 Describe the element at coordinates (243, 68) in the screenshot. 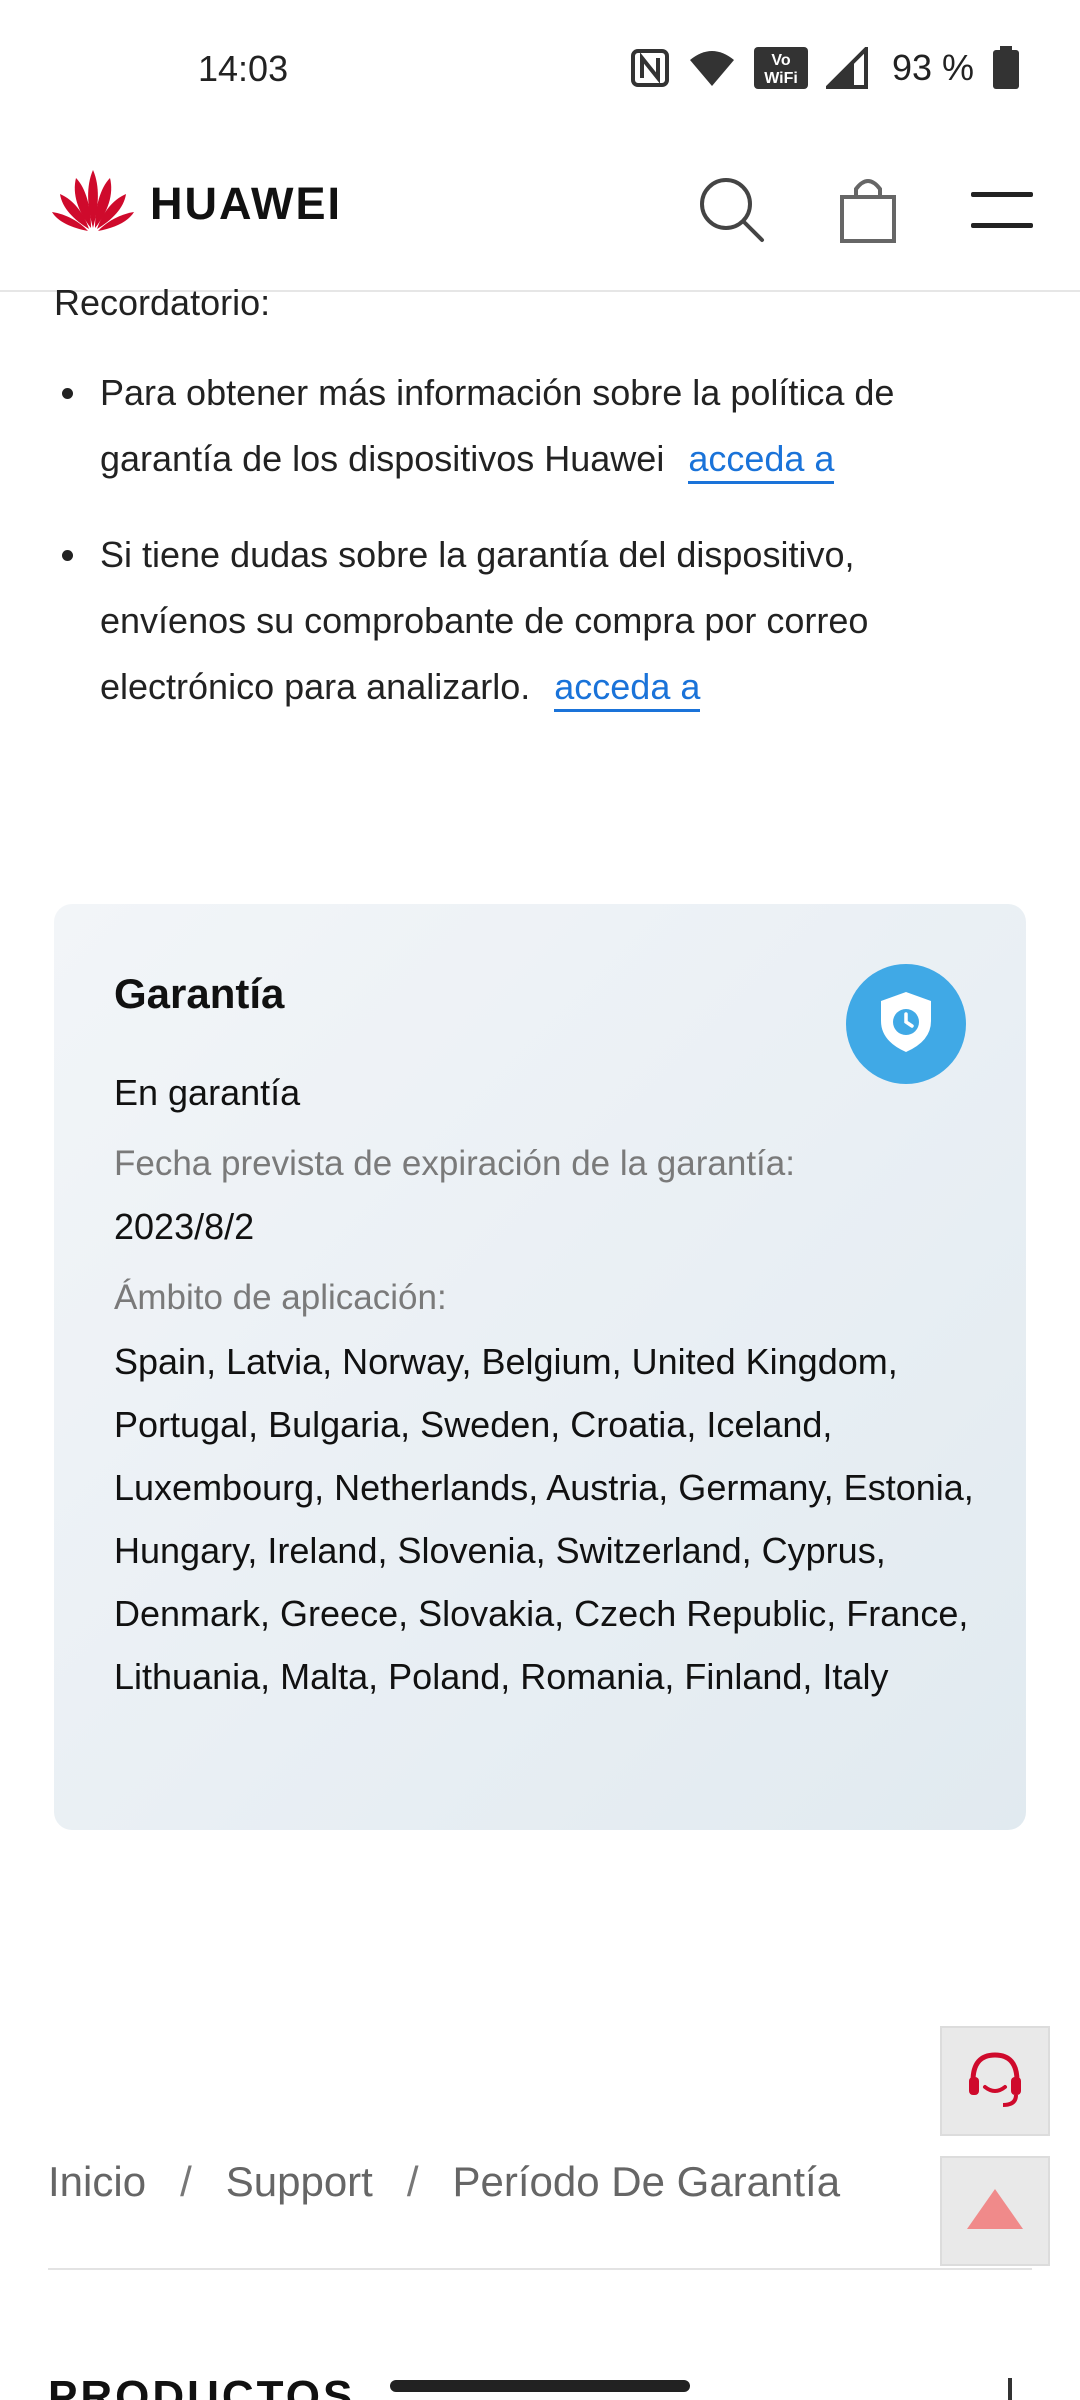

I see `status-time: 14:03` at that location.